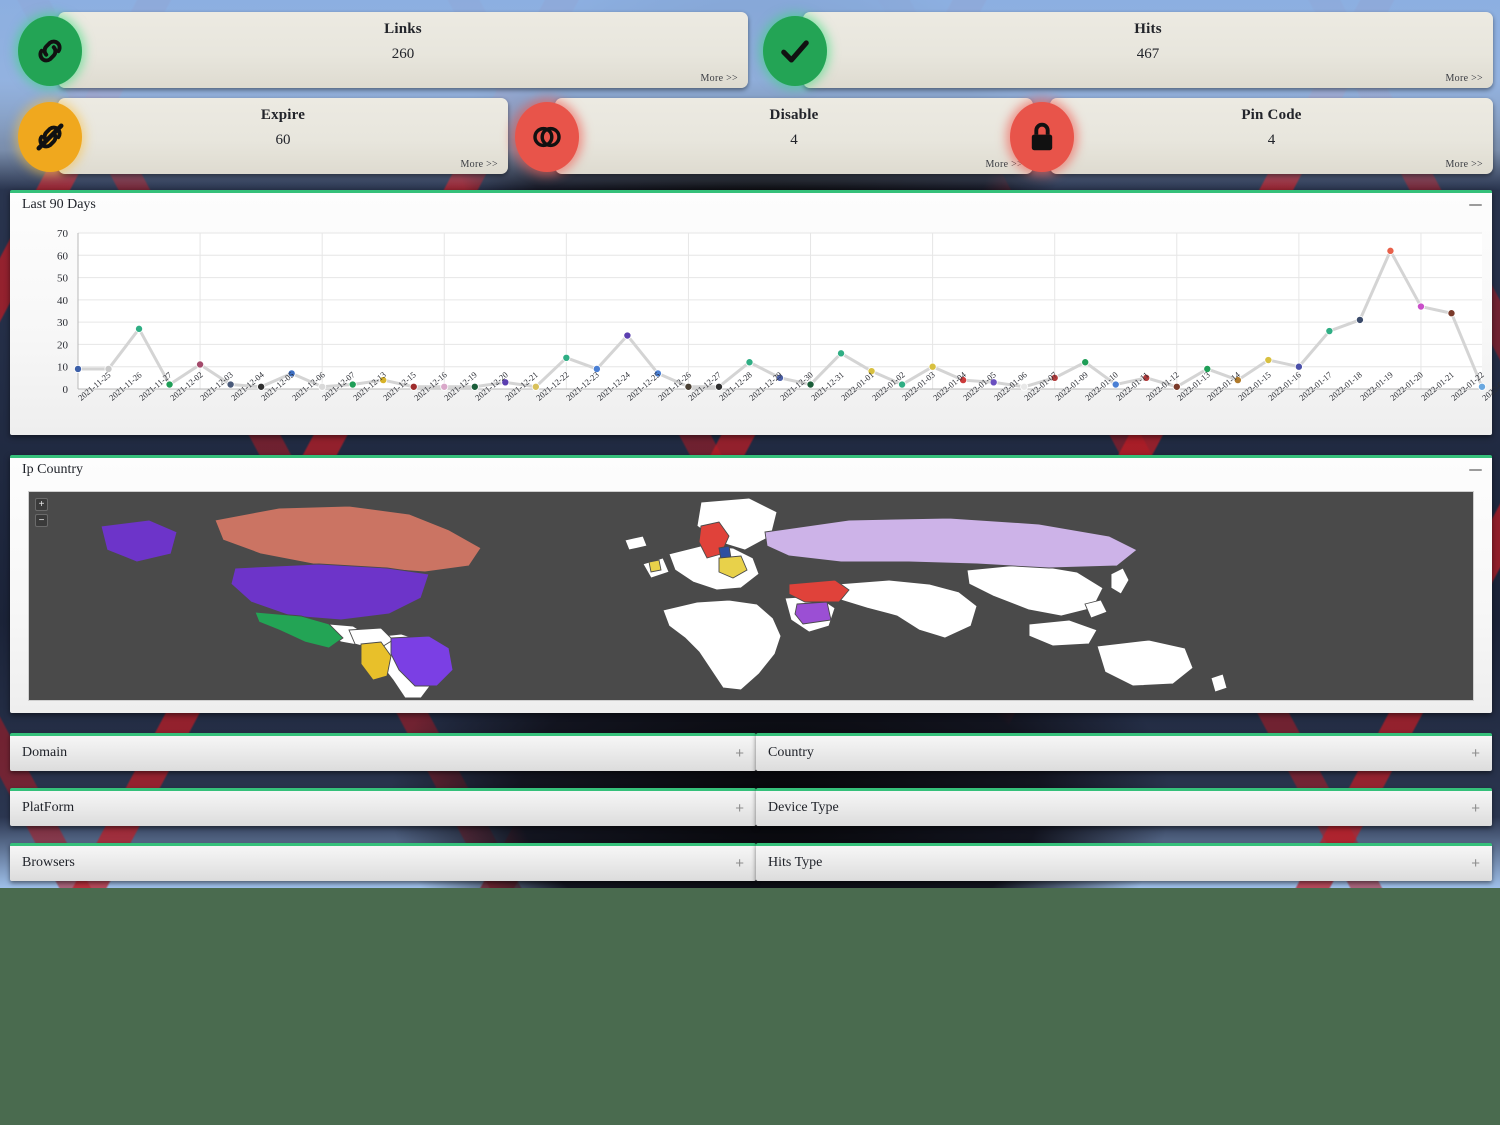  Describe the element at coordinates (330, 592) in the screenshot. I see `country-united-states-highlight` at that location.